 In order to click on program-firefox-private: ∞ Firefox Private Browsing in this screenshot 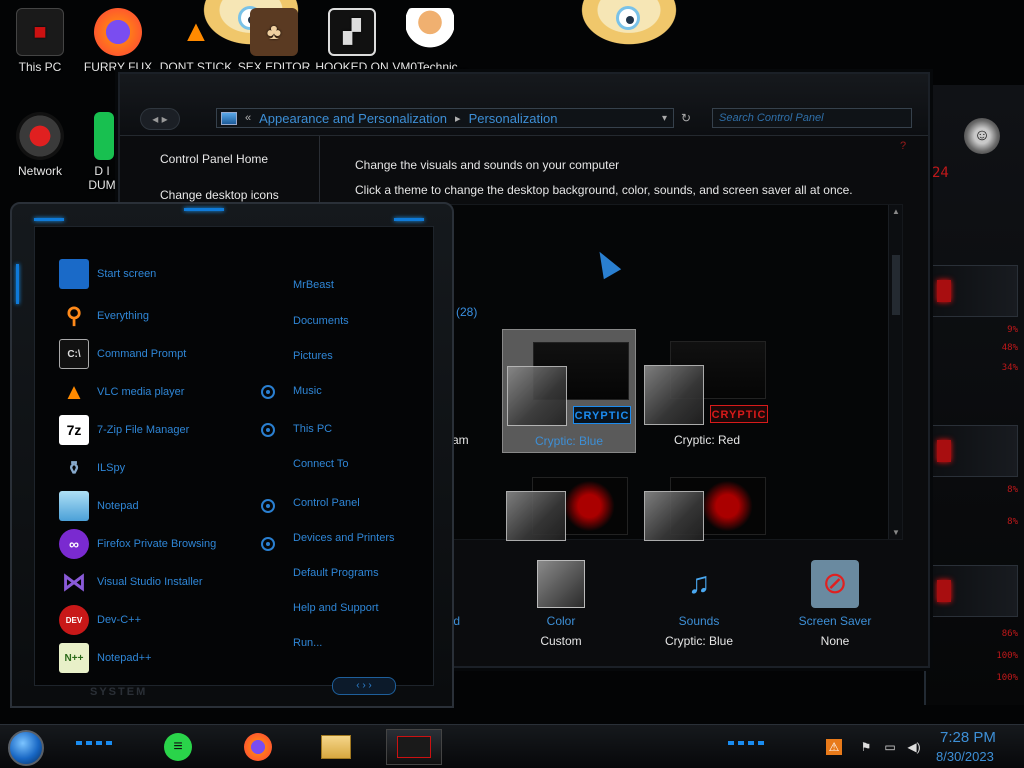, I will do `click(137, 544)`.